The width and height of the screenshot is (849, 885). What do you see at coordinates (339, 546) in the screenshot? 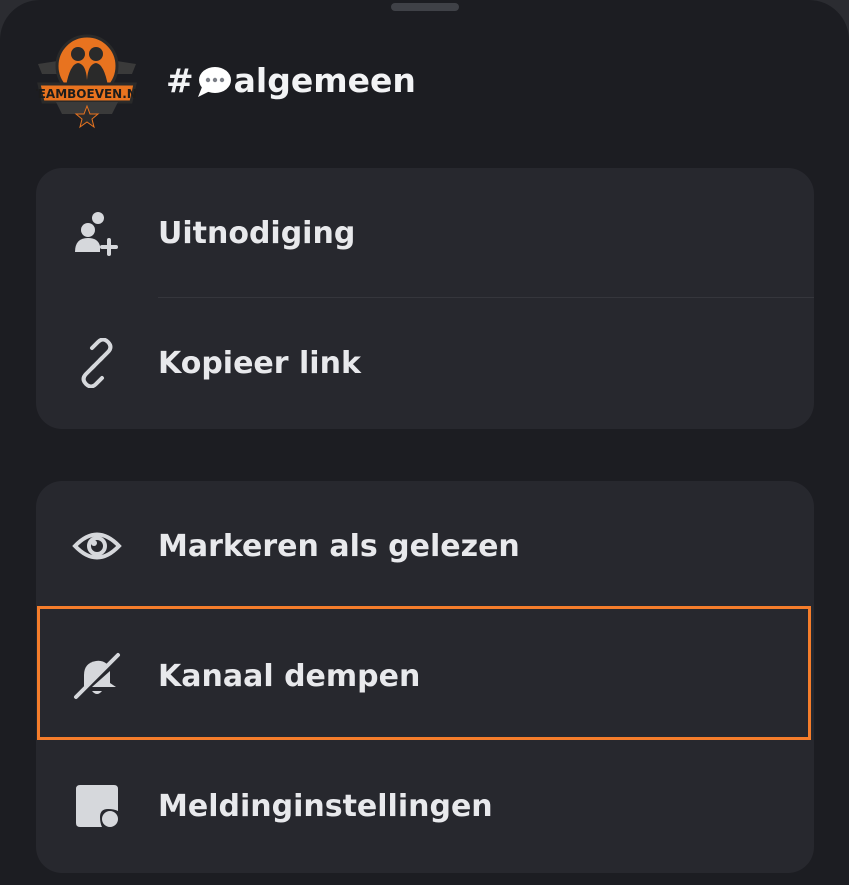
I see `mark-as-read-label: Markeren als gelezen` at bounding box center [339, 546].